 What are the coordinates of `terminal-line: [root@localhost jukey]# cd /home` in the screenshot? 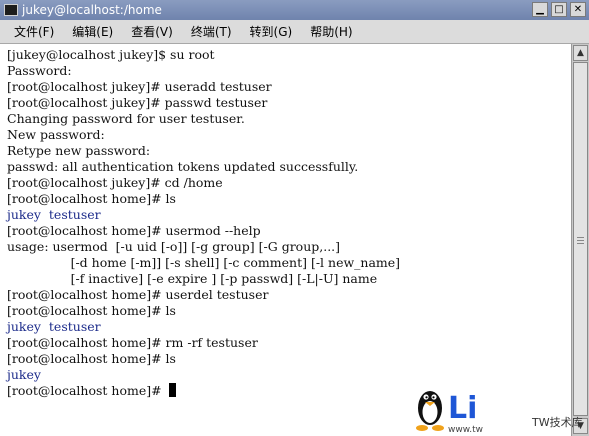 It's located at (115, 182).